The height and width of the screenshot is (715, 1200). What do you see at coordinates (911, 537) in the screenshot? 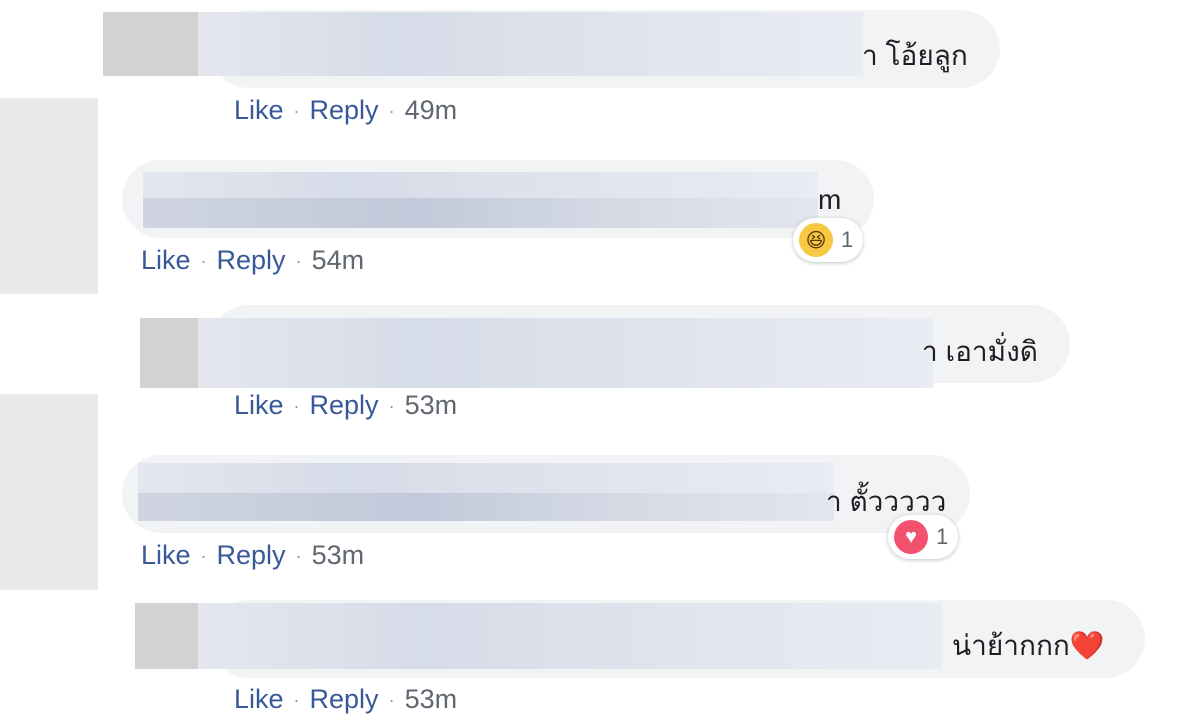
I see `love-icon: ♥` at bounding box center [911, 537].